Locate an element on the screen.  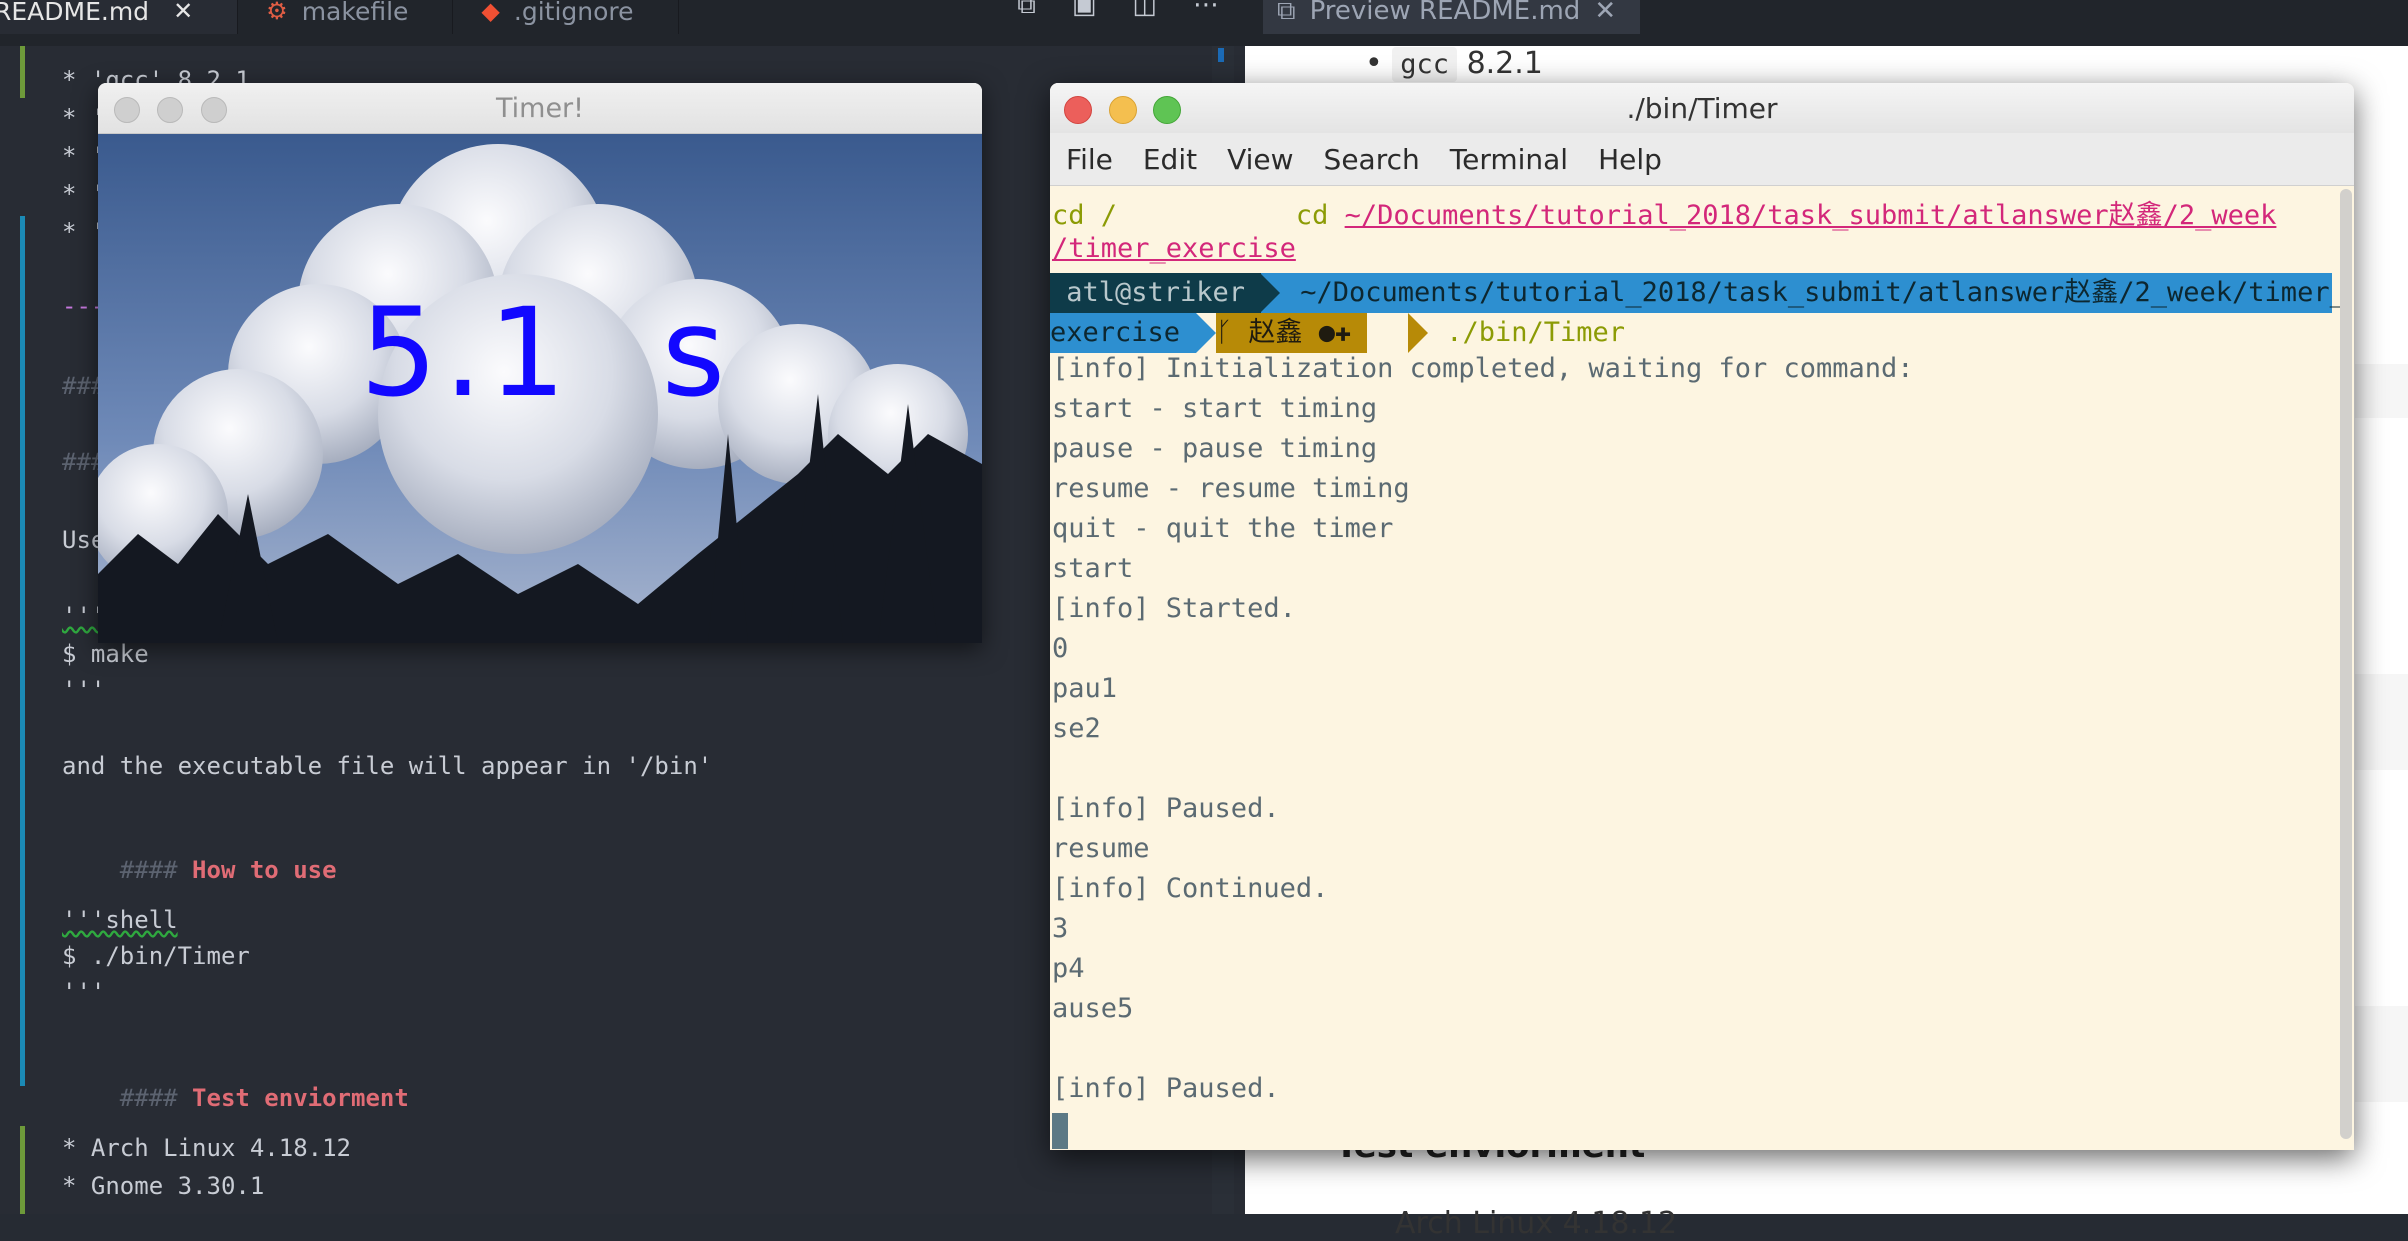
terminal-menu-bar: File Edit View Search Terminal Help is located at coordinates (1702, 159).